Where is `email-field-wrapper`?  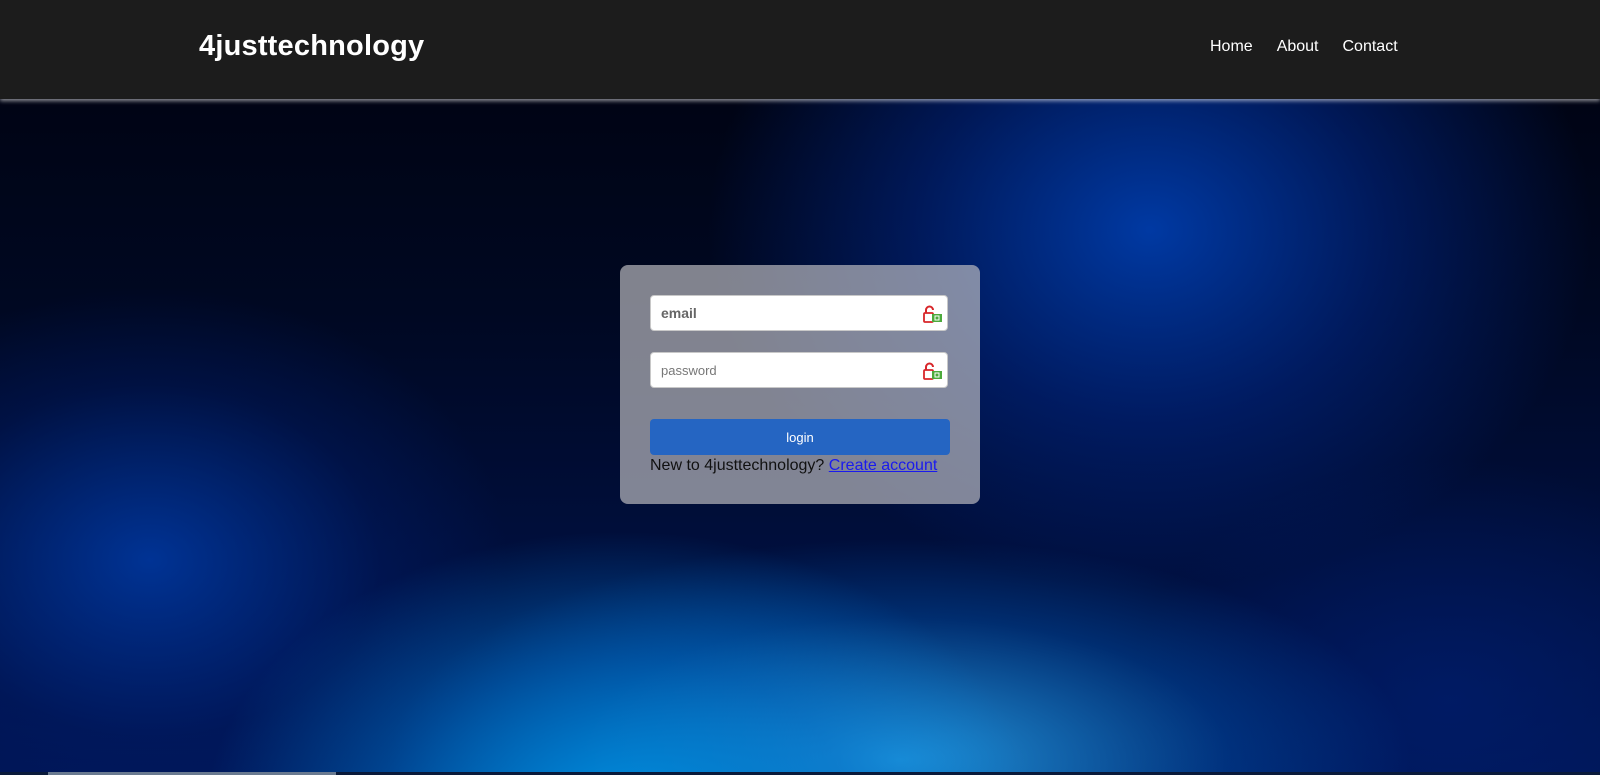 email-field-wrapper is located at coordinates (799, 313).